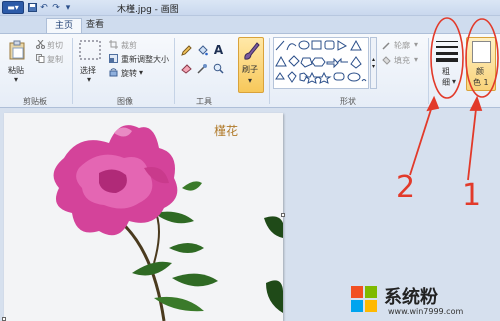 Image resolution: width=500 pixels, height=321 pixels. I want to click on annotation-arrows, so click(446, 138).